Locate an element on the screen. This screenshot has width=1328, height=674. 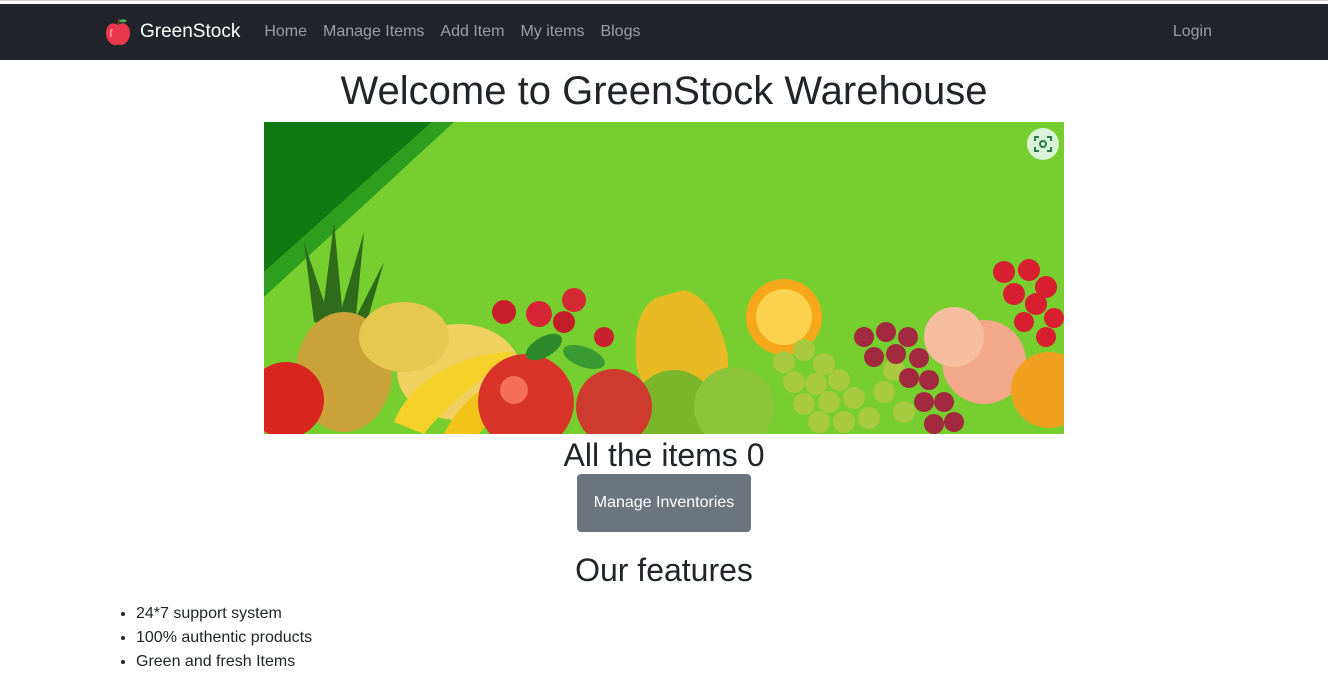
button-wrap: Manage Inventories is located at coordinates (664, 503).